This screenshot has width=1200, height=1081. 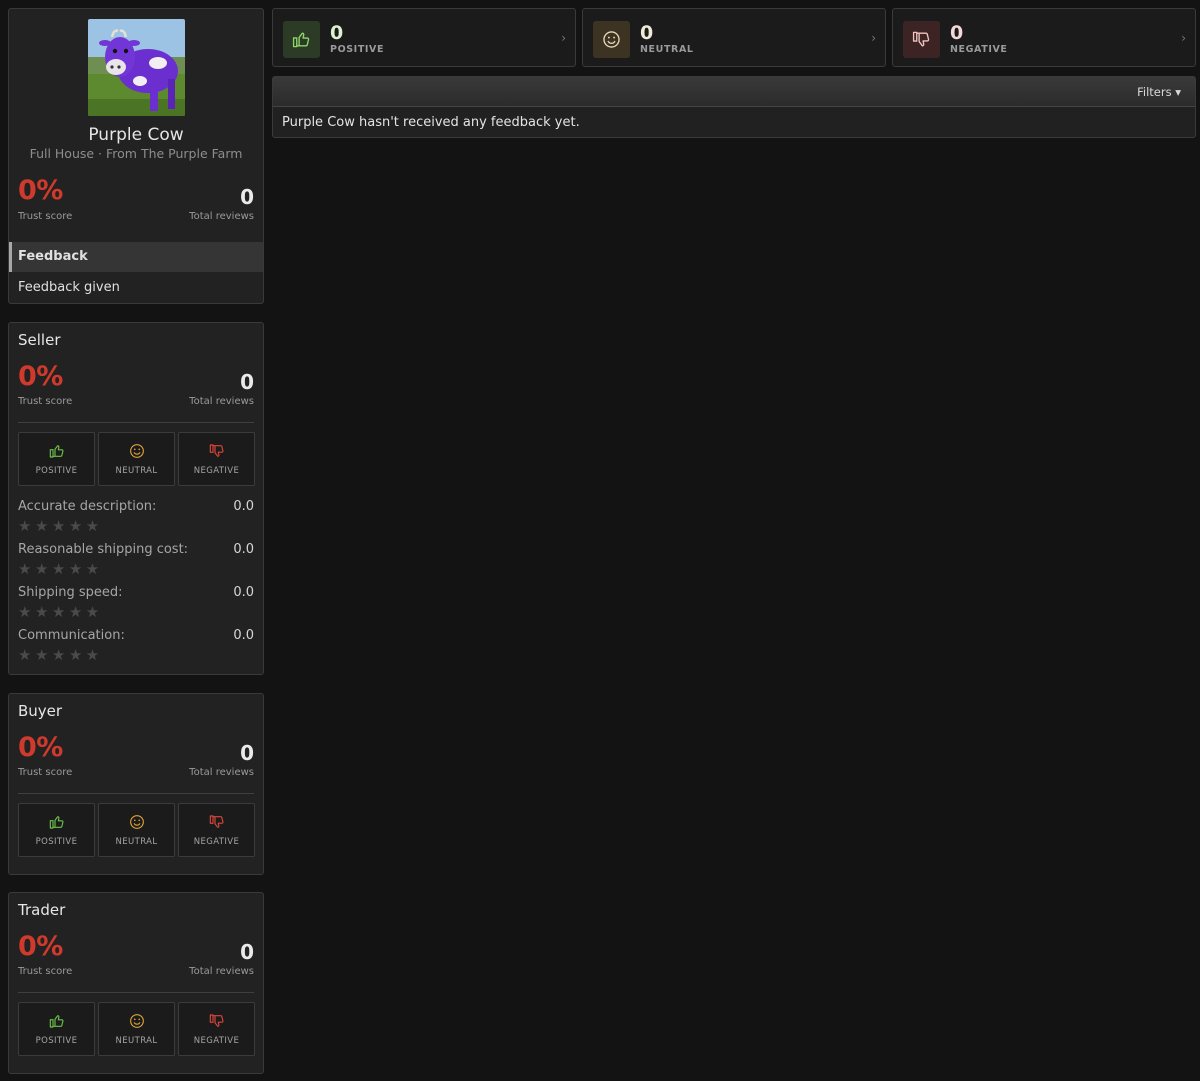 What do you see at coordinates (40, 711) in the screenshot?
I see `buyer-title: Buyer` at bounding box center [40, 711].